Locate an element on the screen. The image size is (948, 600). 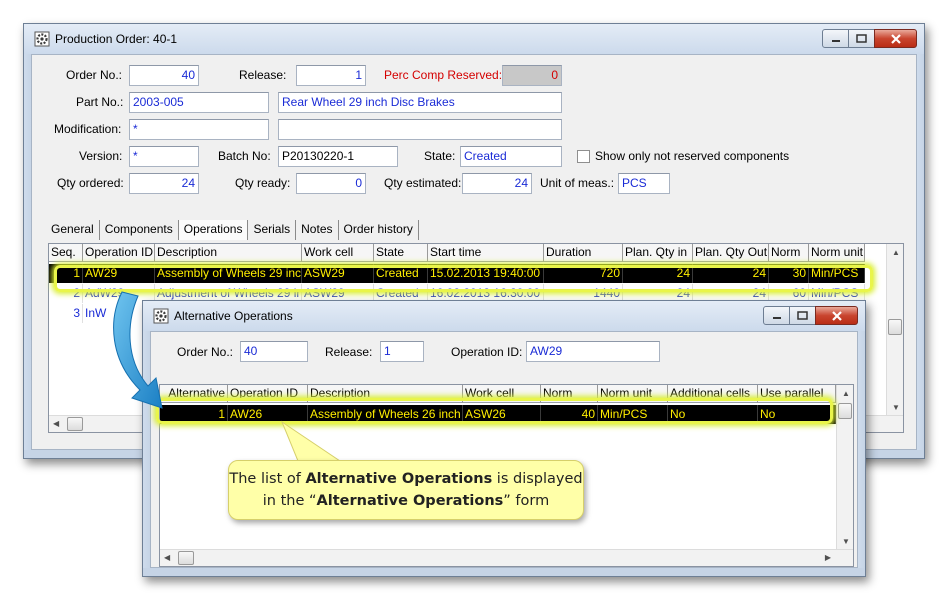
alt-order-no-label: Order No.: is located at coordinates (205, 352).